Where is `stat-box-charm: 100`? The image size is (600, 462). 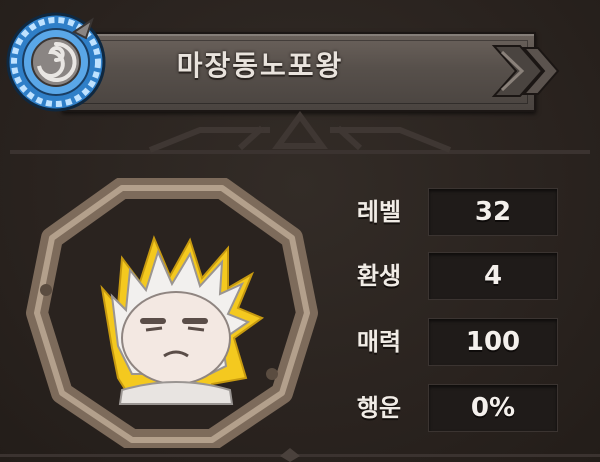 stat-box-charm: 100 is located at coordinates (493, 342).